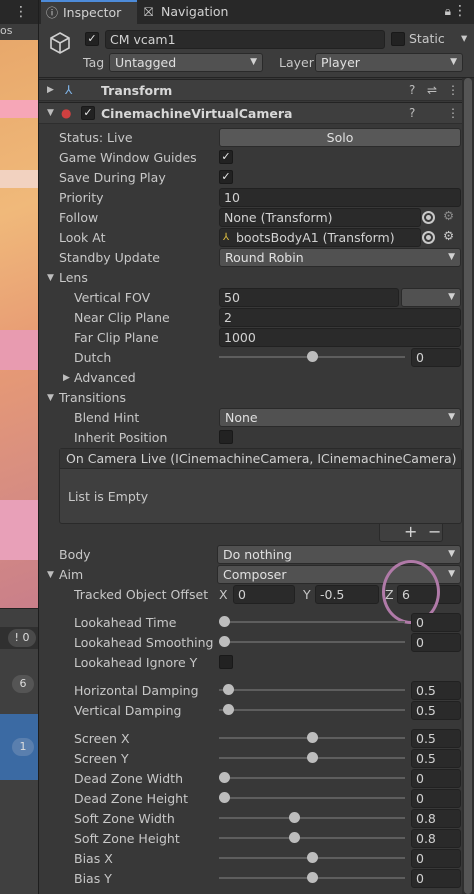  Describe the element at coordinates (431, 297) in the screenshot. I see `fov-preset-dropdown: ▼` at that location.